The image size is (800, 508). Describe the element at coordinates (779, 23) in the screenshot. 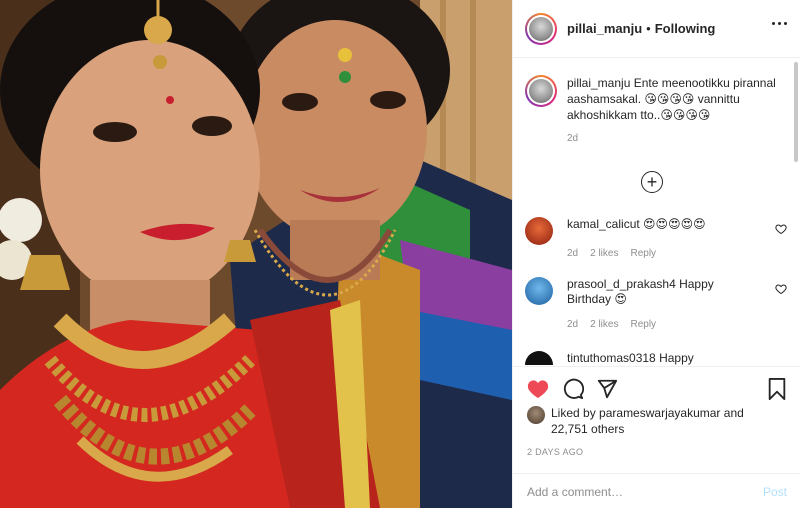

I see `more-icon` at that location.